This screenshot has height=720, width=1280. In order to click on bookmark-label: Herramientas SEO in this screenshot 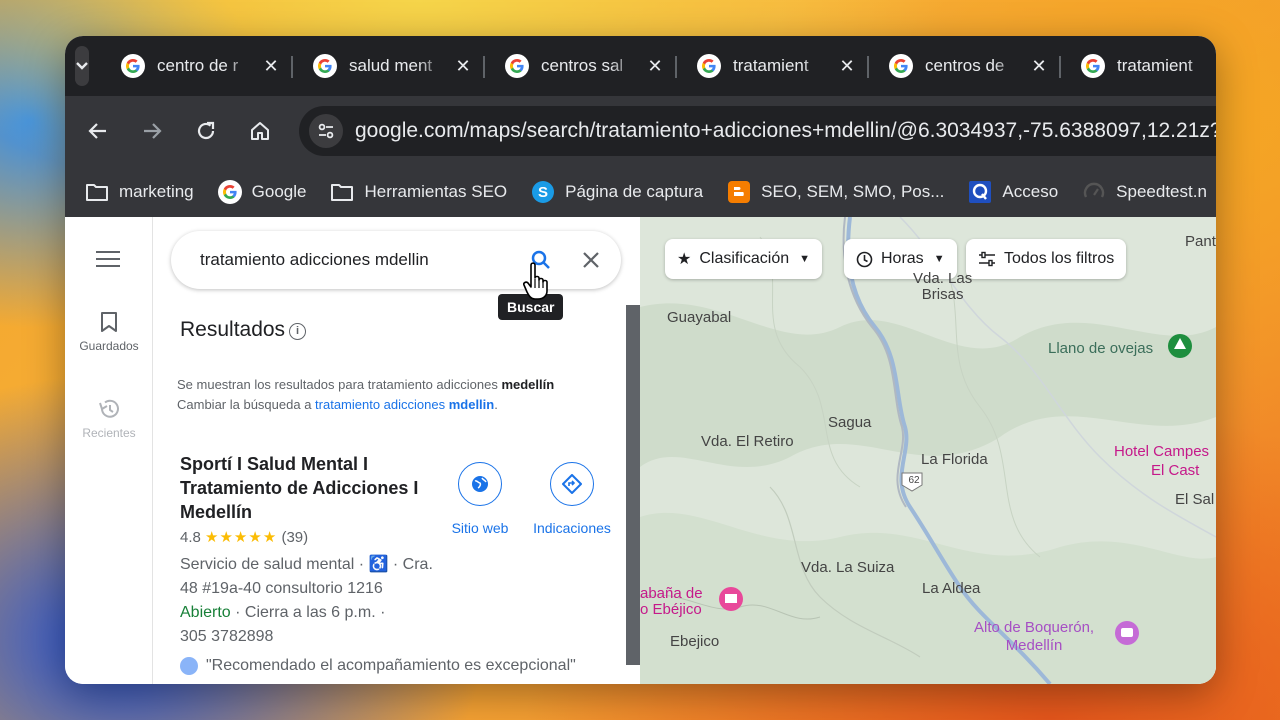, I will do `click(436, 191)`.